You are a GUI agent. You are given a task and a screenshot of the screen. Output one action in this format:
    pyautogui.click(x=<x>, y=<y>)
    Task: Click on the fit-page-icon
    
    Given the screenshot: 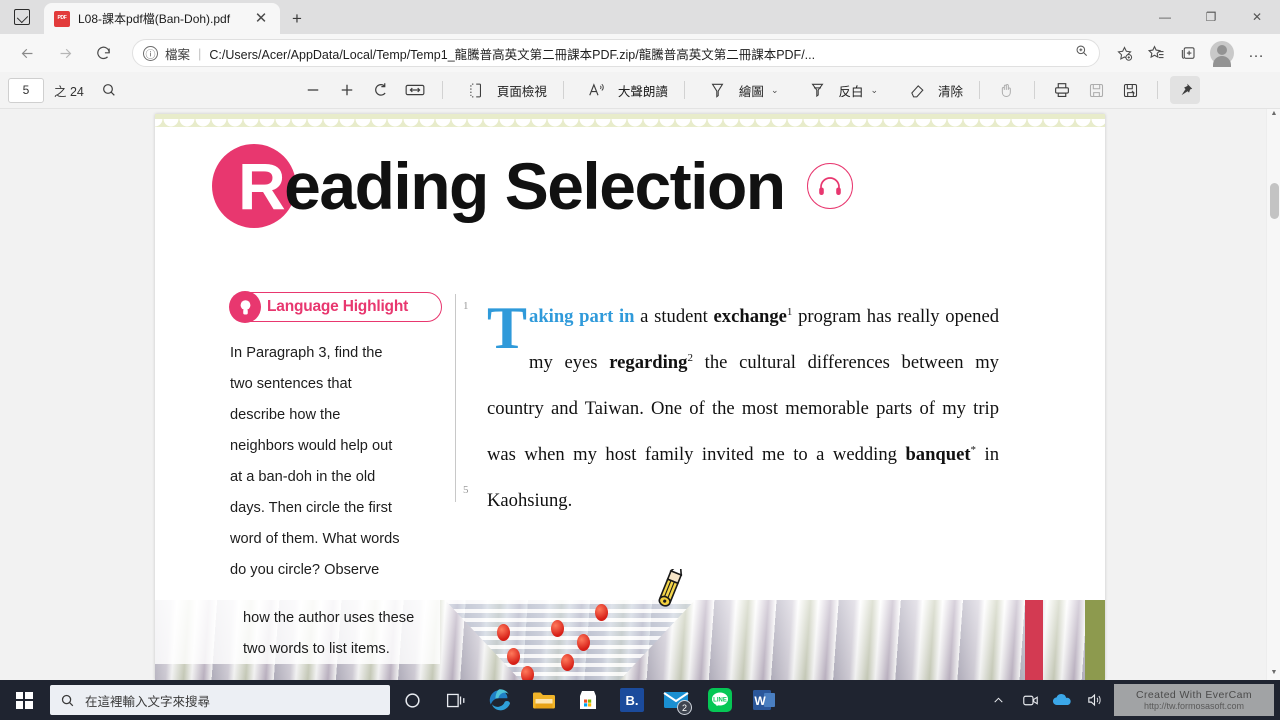 What is the action you would take?
    pyautogui.click(x=415, y=90)
    